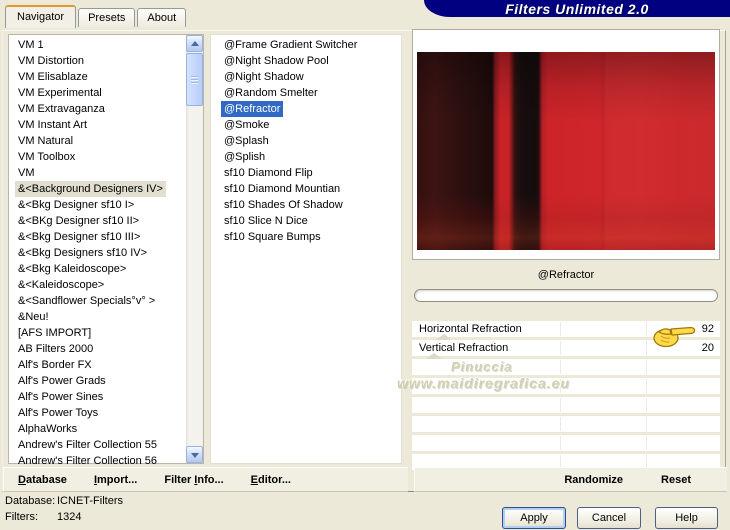 The width and height of the screenshot is (730, 530). What do you see at coordinates (31, 45) in the screenshot?
I see `list-item: VM 1` at bounding box center [31, 45].